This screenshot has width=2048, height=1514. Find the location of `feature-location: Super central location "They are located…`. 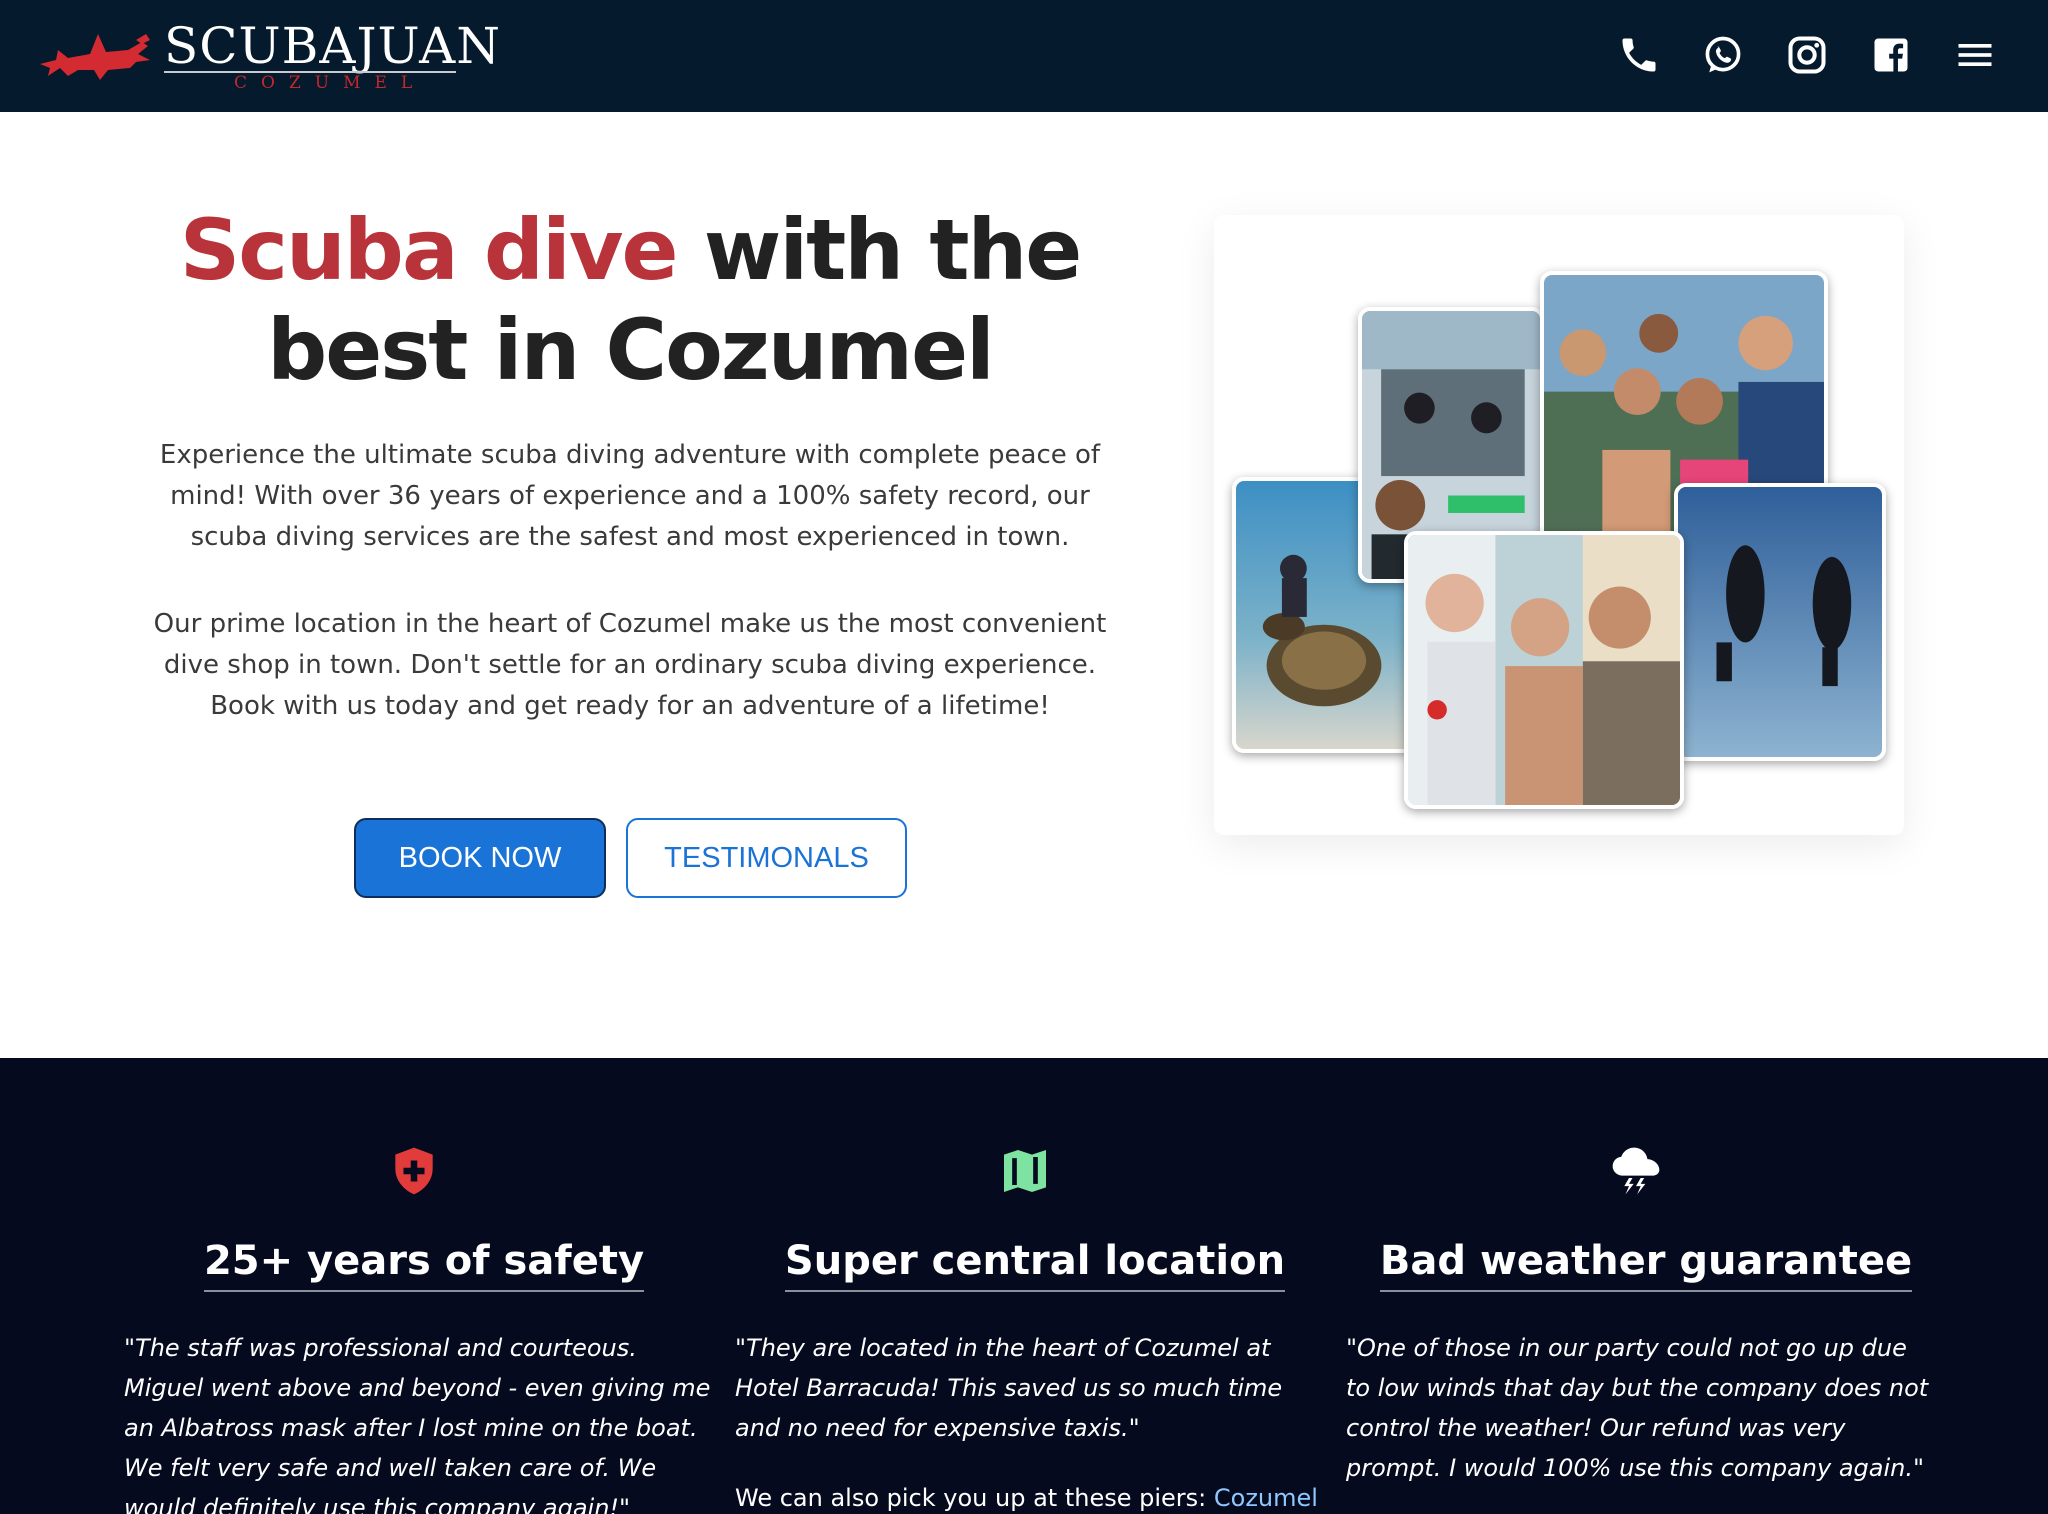

feature-location: Super central location "They are located… is located at coordinates (1035, 1286).